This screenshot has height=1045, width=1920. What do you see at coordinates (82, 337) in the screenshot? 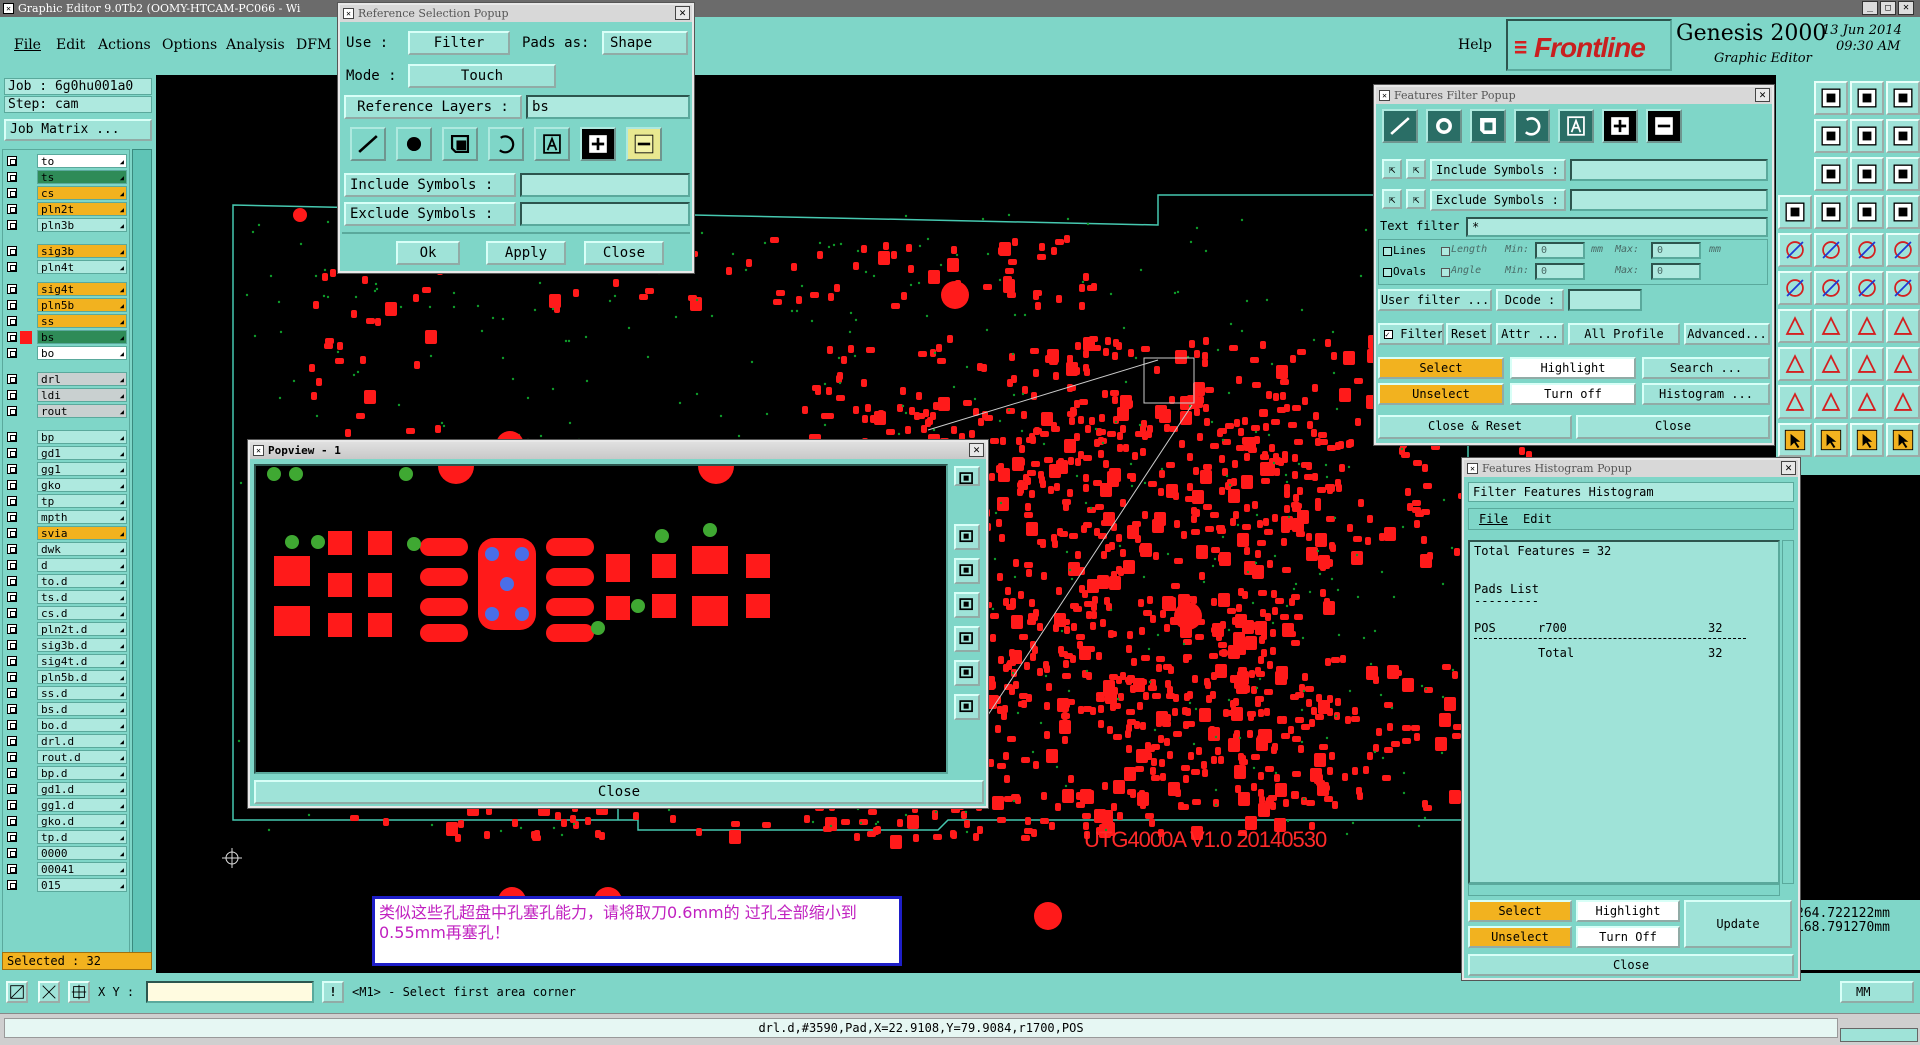
I see `layer-name: bs` at bounding box center [82, 337].